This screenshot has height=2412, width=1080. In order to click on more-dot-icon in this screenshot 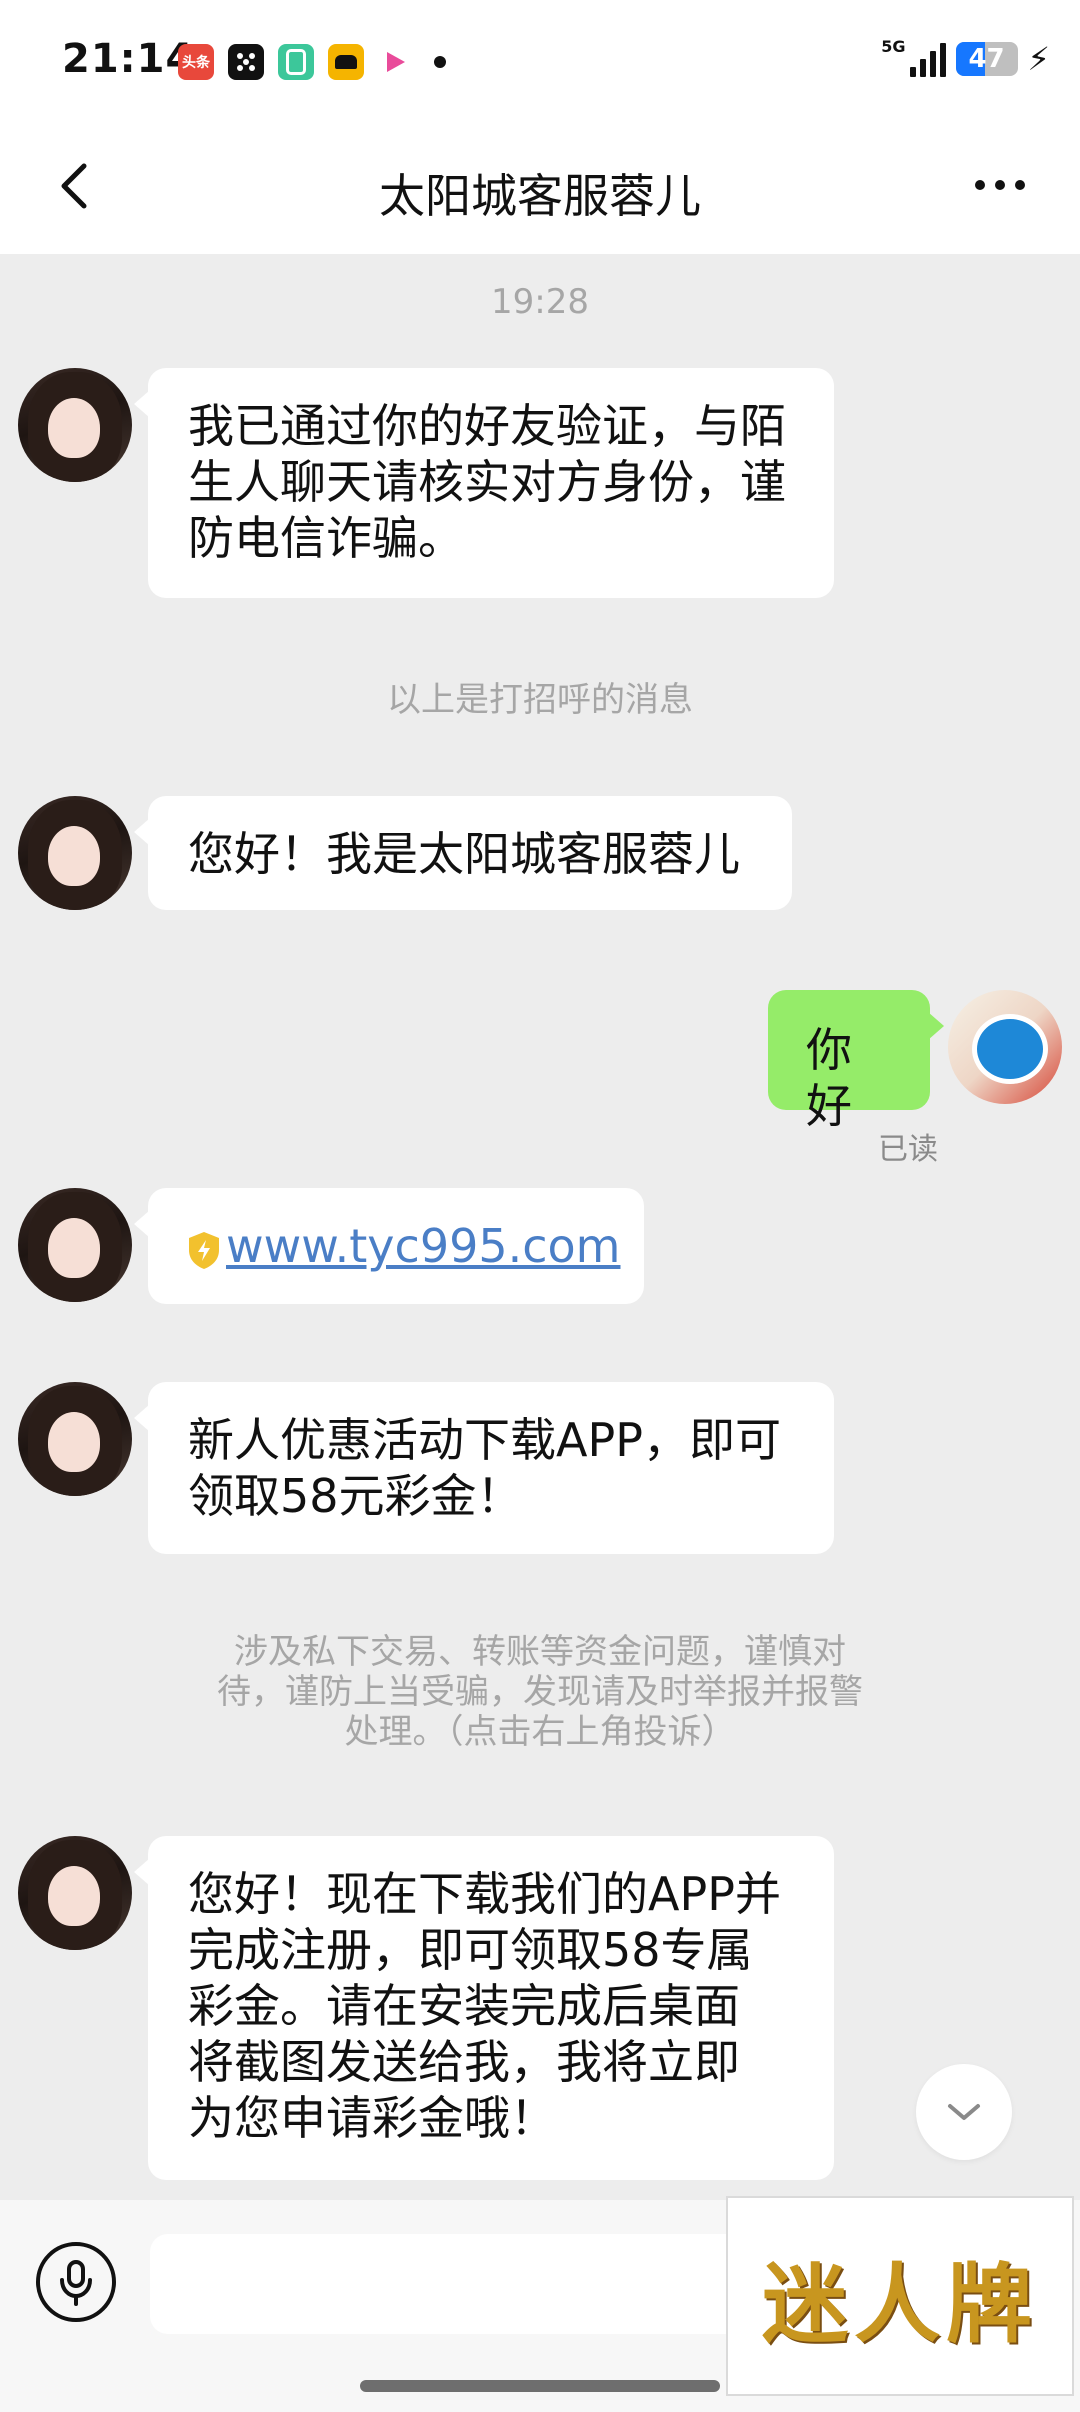, I will do `click(980, 185)`.